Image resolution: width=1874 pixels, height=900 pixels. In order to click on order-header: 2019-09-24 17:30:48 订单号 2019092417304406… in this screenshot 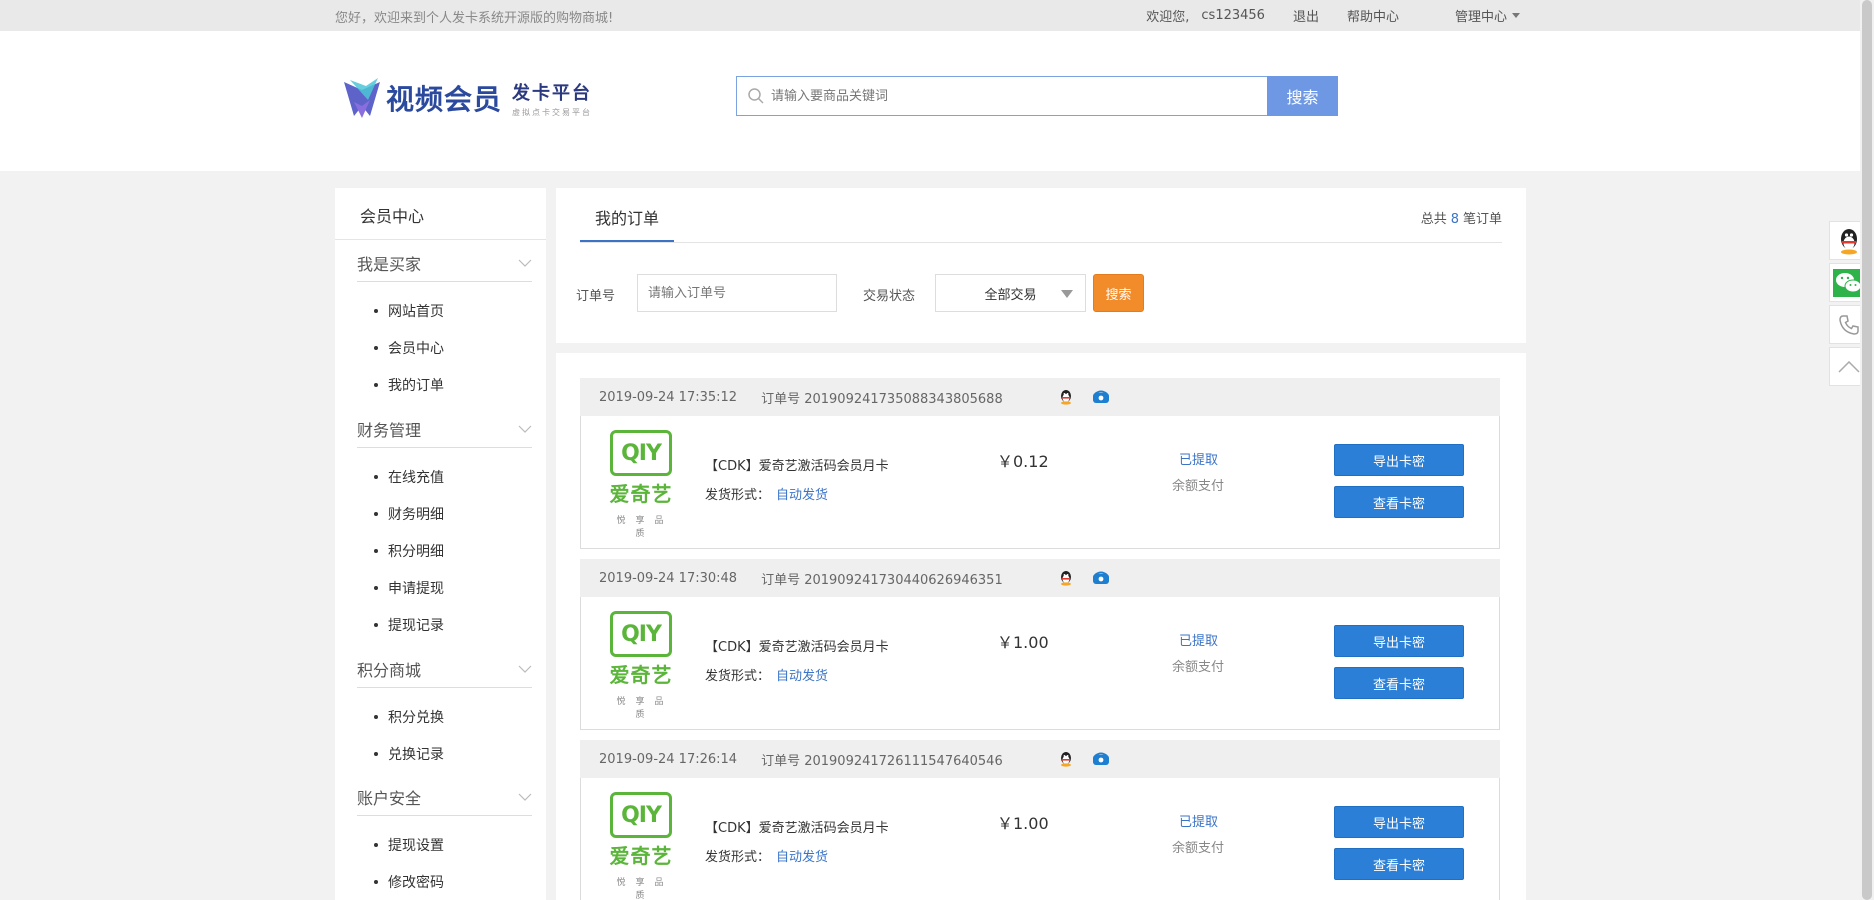, I will do `click(1040, 578)`.